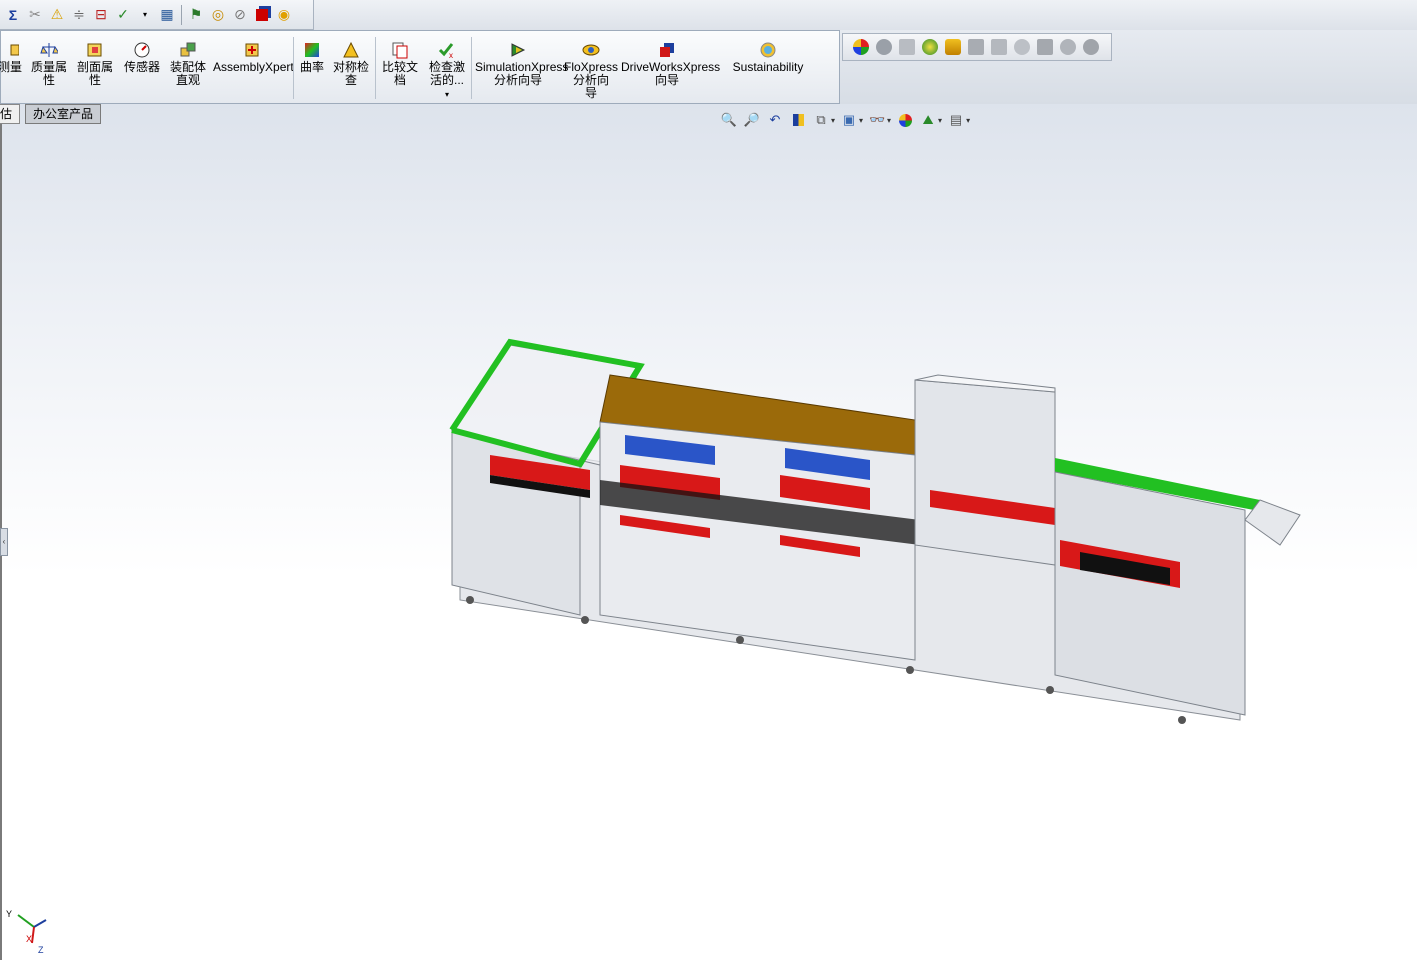 Image resolution: width=1417 pixels, height=960 pixels. I want to click on tab-evaluate: 估, so click(10, 114).